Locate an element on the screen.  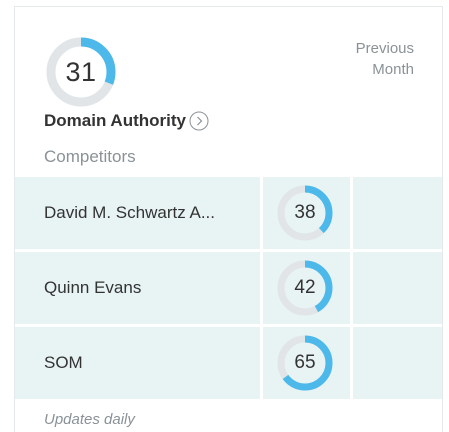
previous-month-label: Previous Month is located at coordinates (369, 59).